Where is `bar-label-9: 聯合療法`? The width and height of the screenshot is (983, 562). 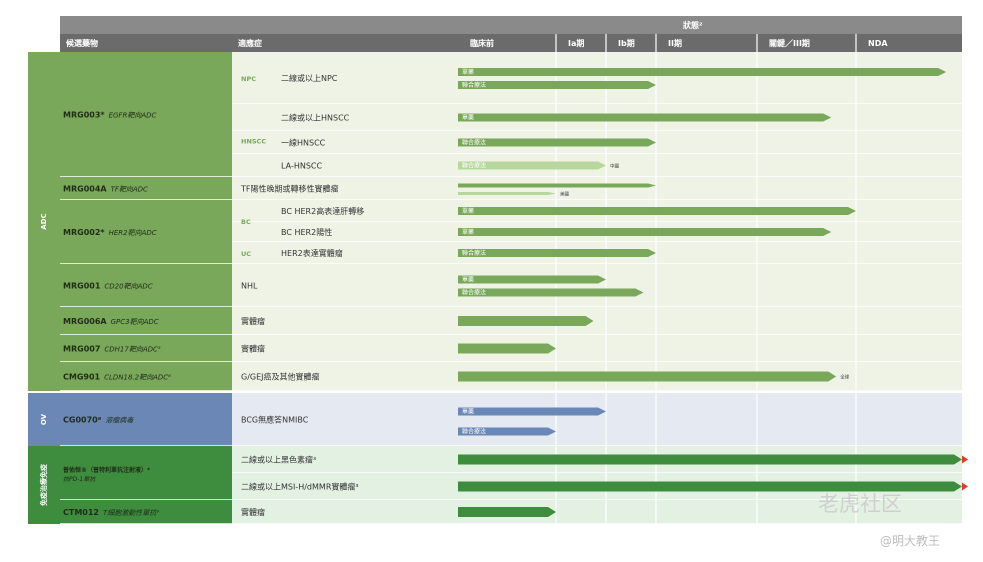 bar-label-9: 聯合療法 is located at coordinates (474, 253).